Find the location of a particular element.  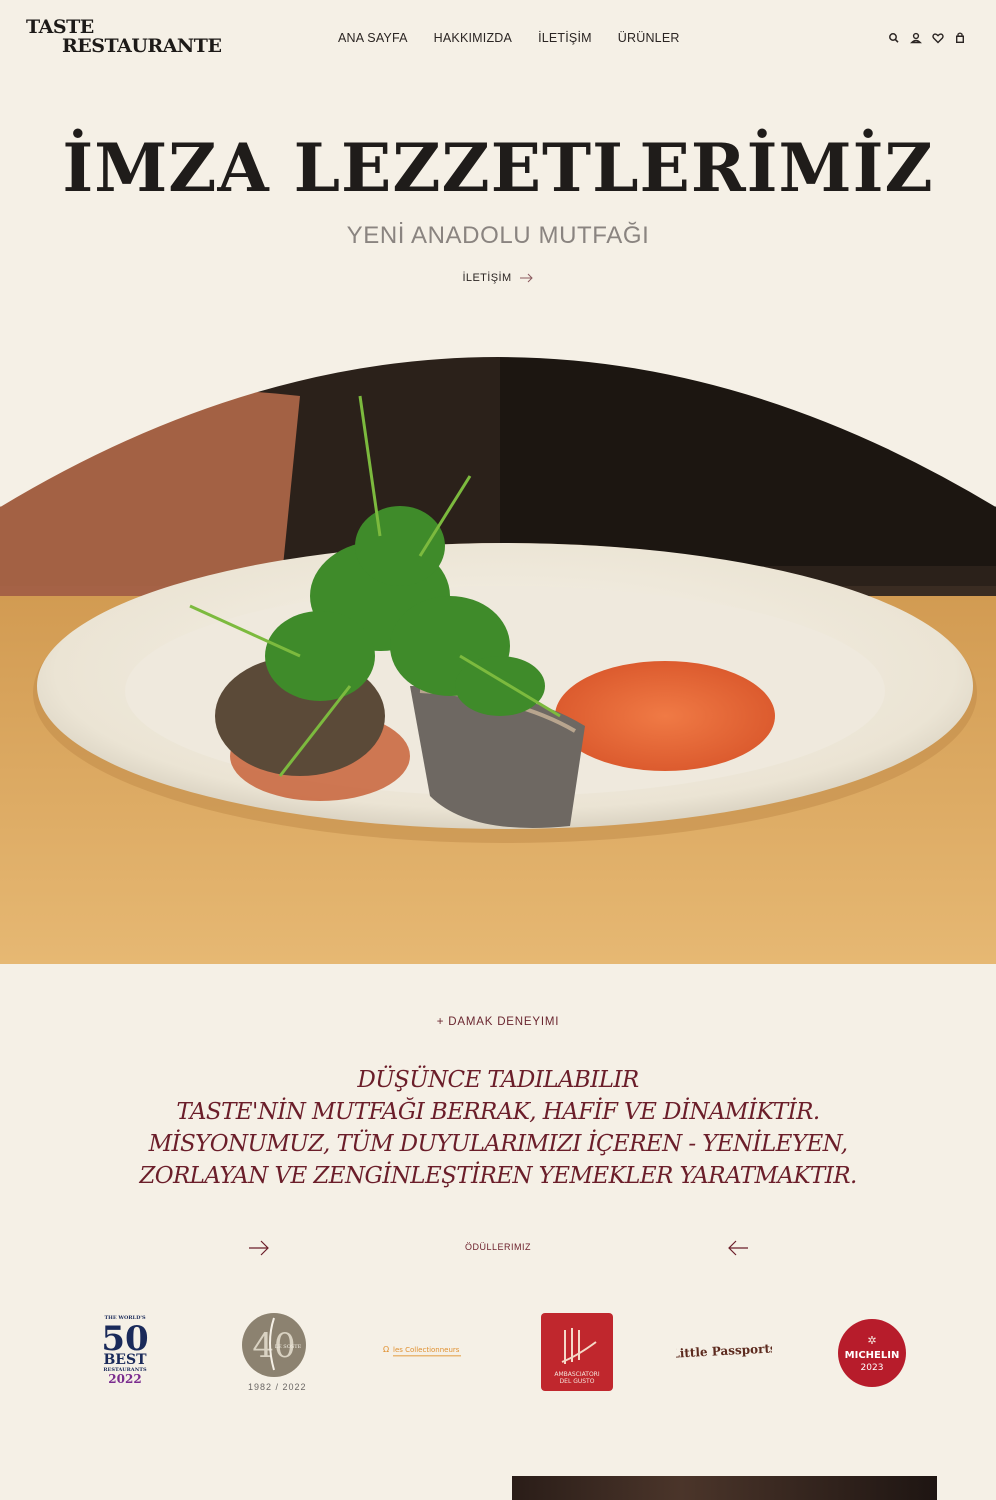

arrow-left-icon is located at coordinates (738, 1248).